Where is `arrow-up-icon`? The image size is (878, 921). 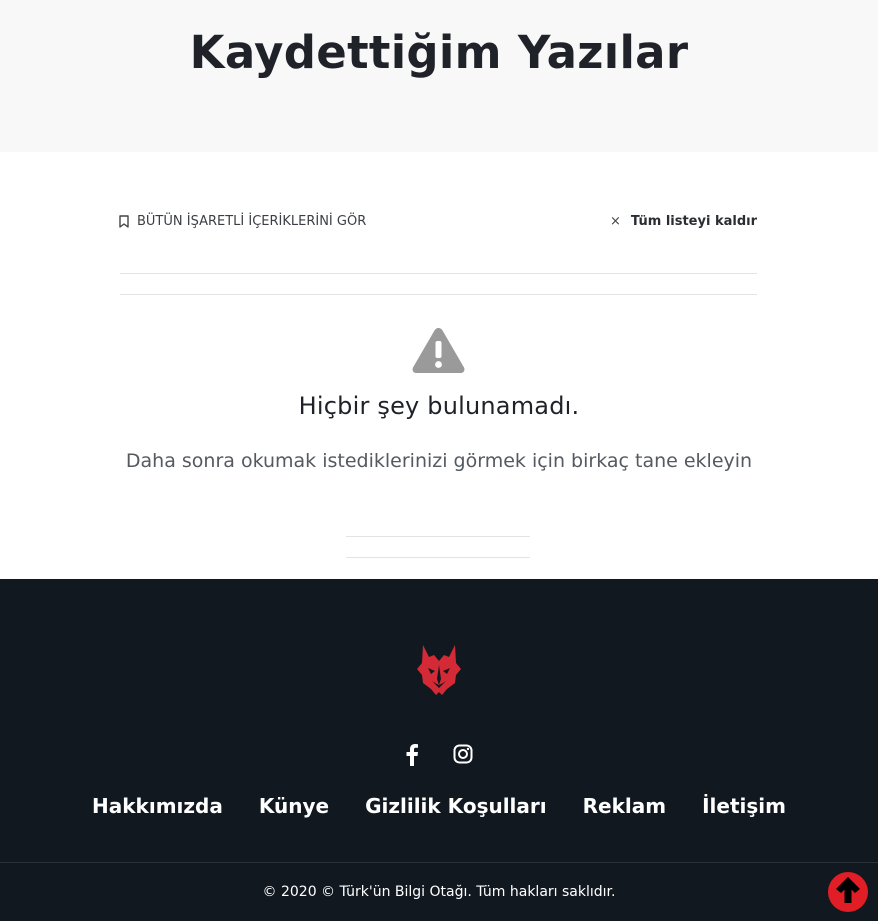
arrow-up-icon is located at coordinates (848, 892).